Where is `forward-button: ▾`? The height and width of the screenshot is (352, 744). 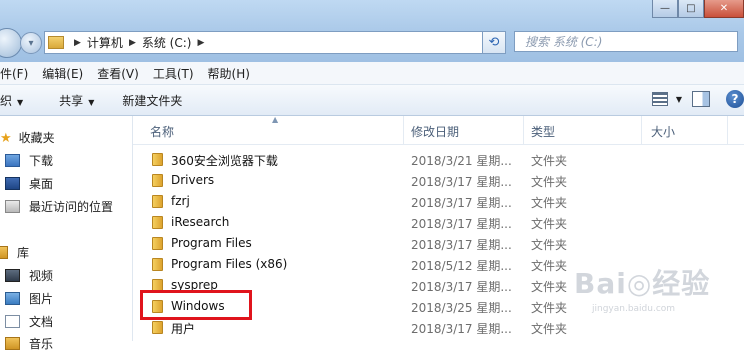
forward-button: ▾ is located at coordinates (31, 43).